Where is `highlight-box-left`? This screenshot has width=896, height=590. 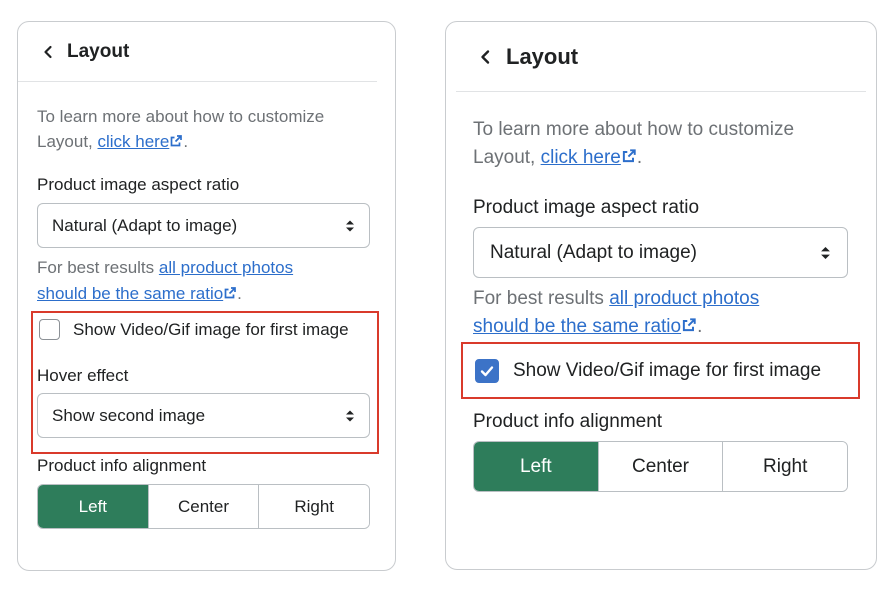
highlight-box-left is located at coordinates (205, 382).